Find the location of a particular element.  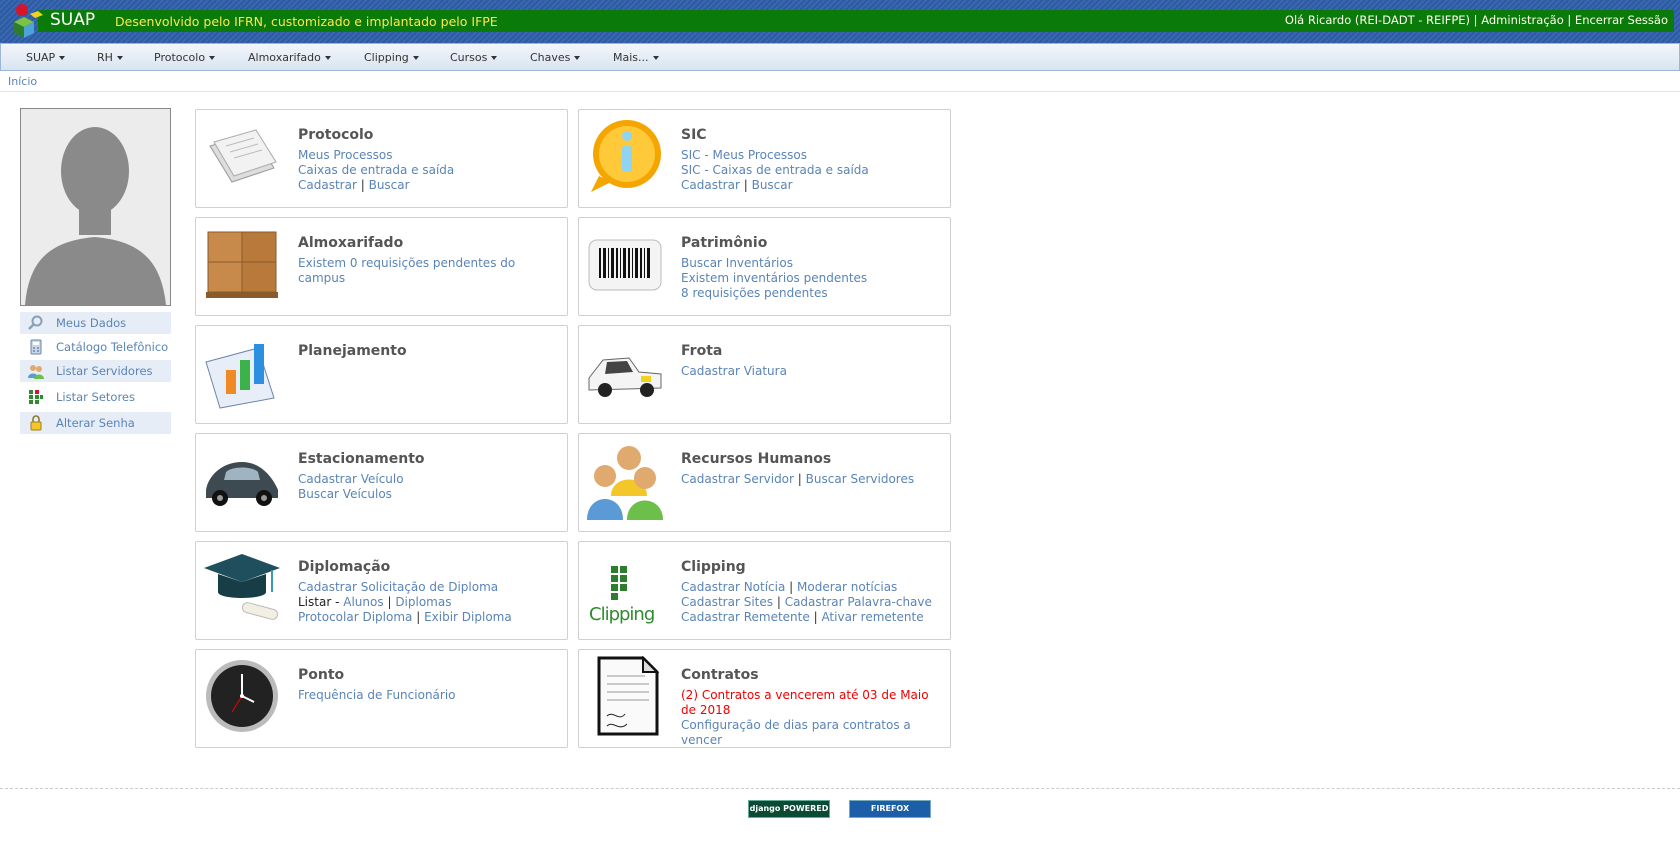

card-title: Estacionamento is located at coordinates (361, 459).